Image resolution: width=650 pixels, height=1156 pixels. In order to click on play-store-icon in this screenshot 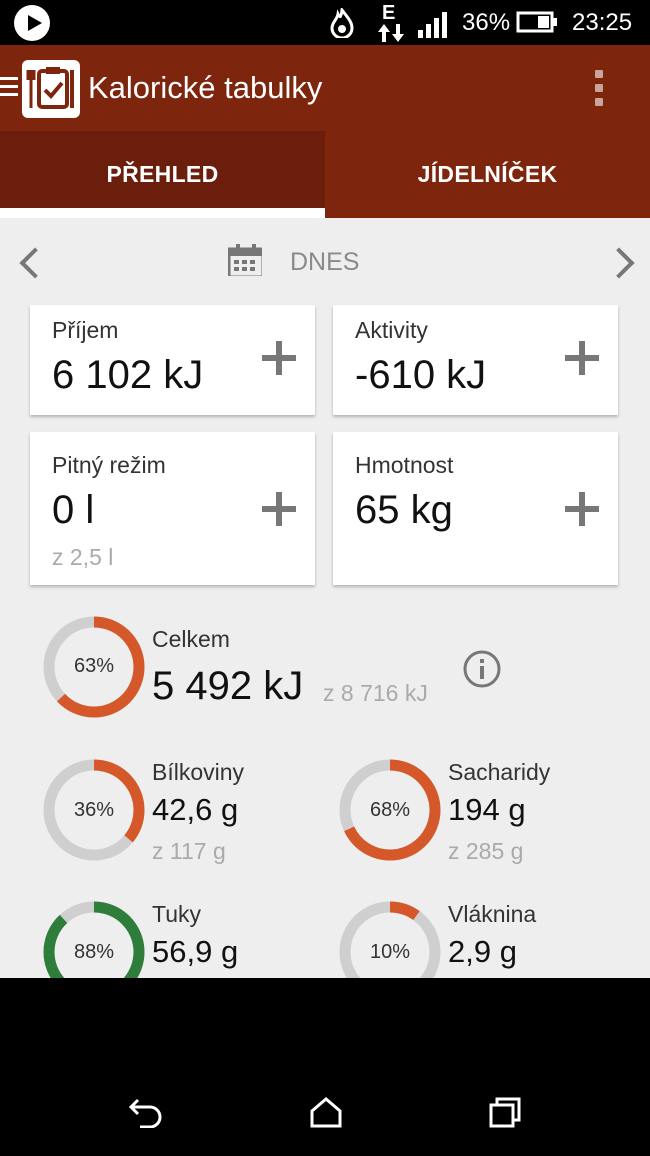, I will do `click(32, 23)`.